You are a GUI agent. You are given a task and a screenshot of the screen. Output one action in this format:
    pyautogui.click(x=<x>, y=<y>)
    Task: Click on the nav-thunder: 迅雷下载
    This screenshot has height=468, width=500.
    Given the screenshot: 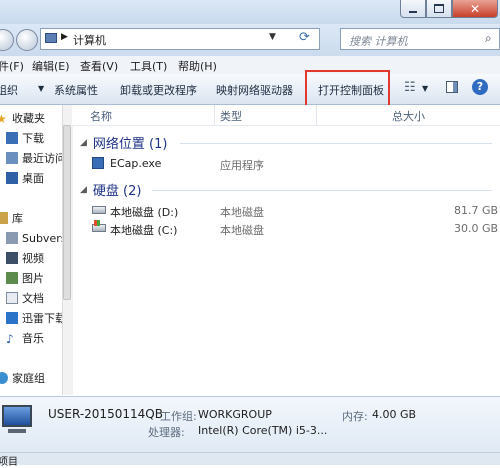 What is the action you would take?
    pyautogui.click(x=34, y=318)
    